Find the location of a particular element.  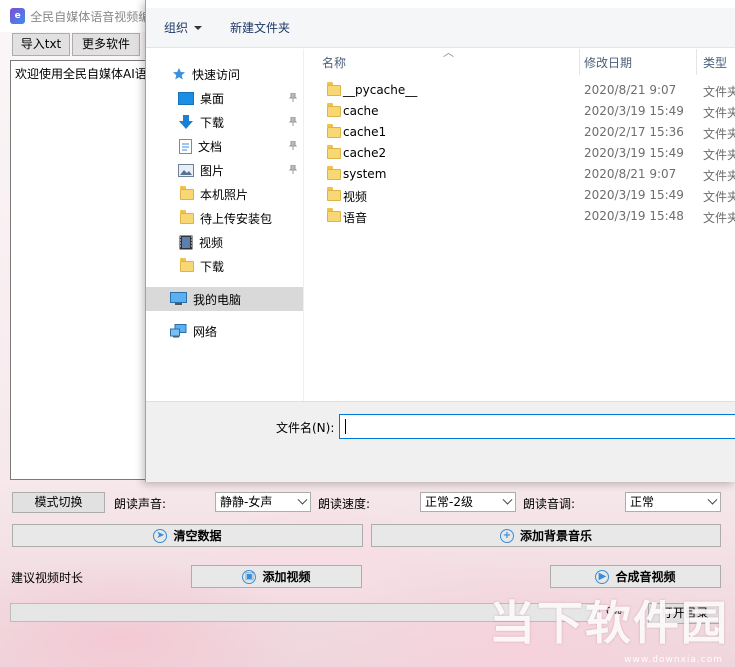

clear-data-button: ➤ 清空数据 is located at coordinates (187, 535).